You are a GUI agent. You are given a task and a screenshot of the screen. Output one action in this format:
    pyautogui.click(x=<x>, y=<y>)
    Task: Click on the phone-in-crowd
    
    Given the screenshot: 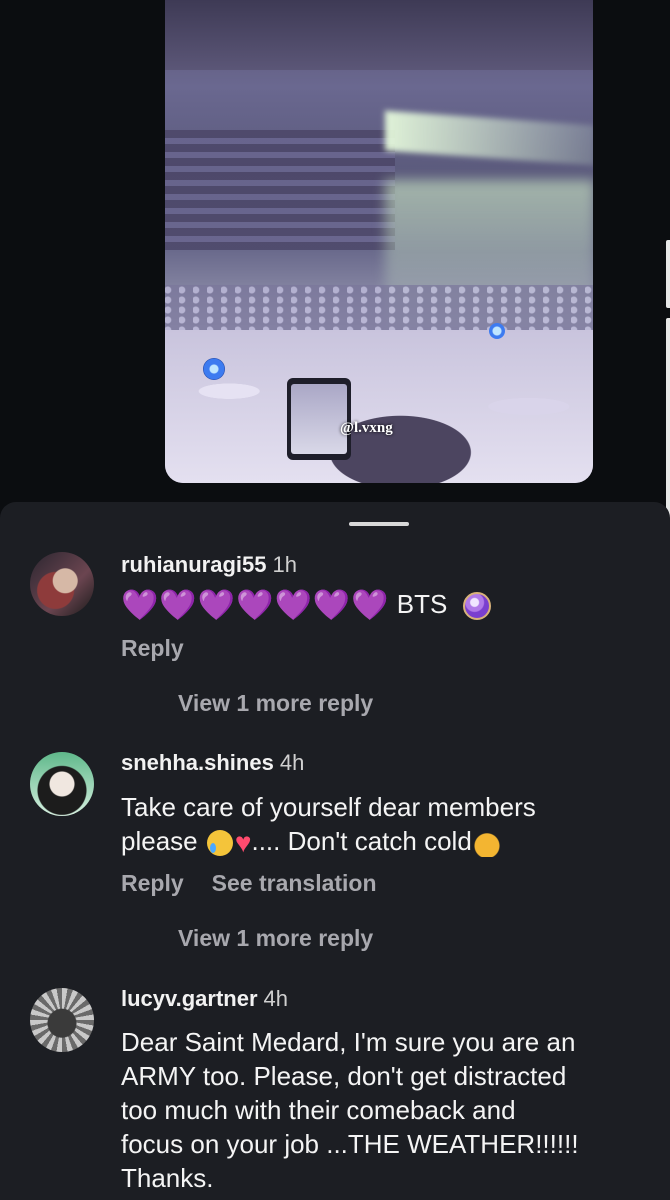 What is the action you would take?
    pyautogui.click(x=319, y=419)
    